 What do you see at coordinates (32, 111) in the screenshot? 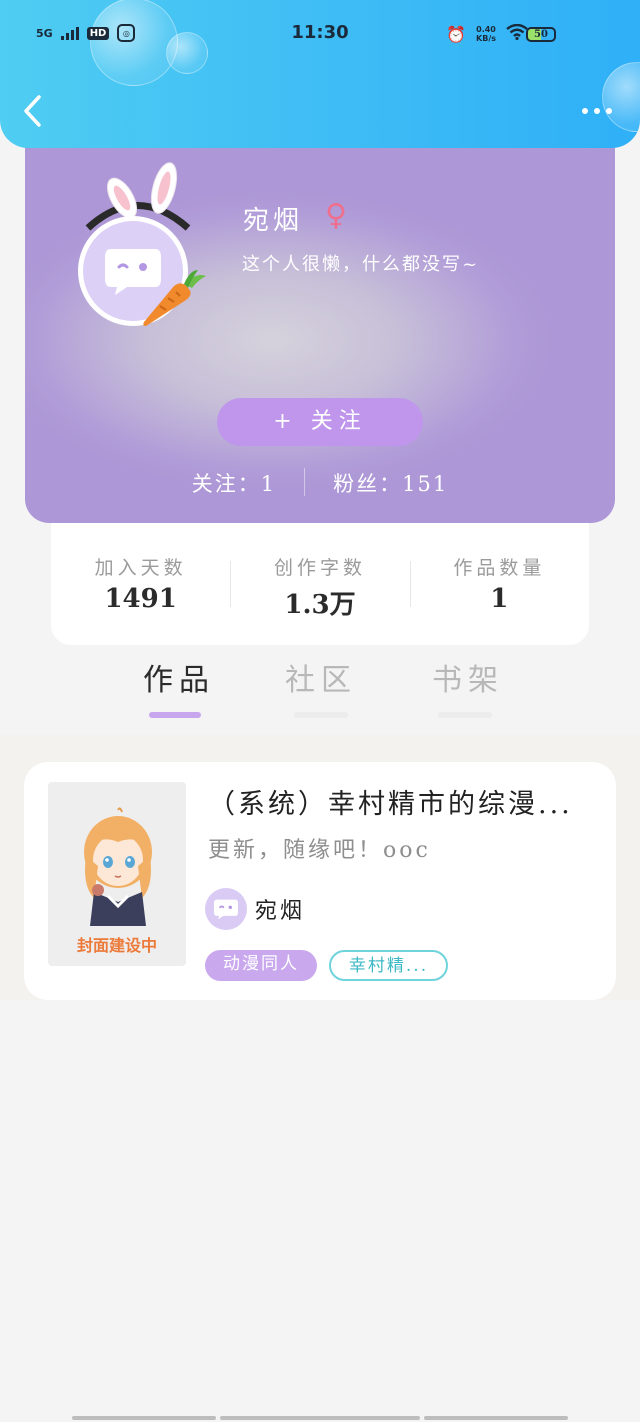
I see `chevron-left-icon` at bounding box center [32, 111].